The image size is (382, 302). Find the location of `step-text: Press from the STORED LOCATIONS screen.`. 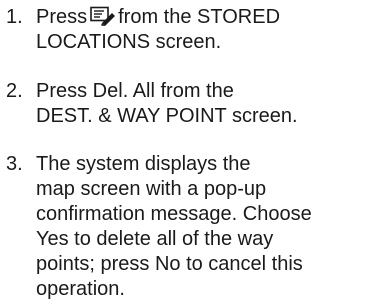

step-text: Press from the STORED LOCATIONS screen. is located at coordinates (208, 30).